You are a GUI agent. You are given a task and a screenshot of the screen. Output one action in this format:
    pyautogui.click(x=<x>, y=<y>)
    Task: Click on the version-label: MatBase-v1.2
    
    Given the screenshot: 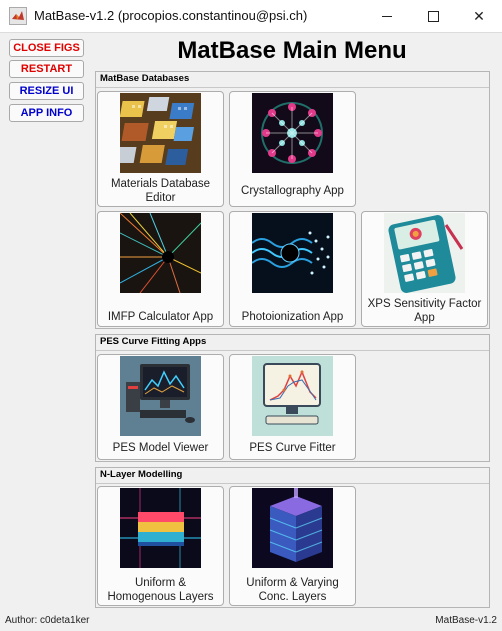 What is the action you would take?
    pyautogui.click(x=466, y=620)
    